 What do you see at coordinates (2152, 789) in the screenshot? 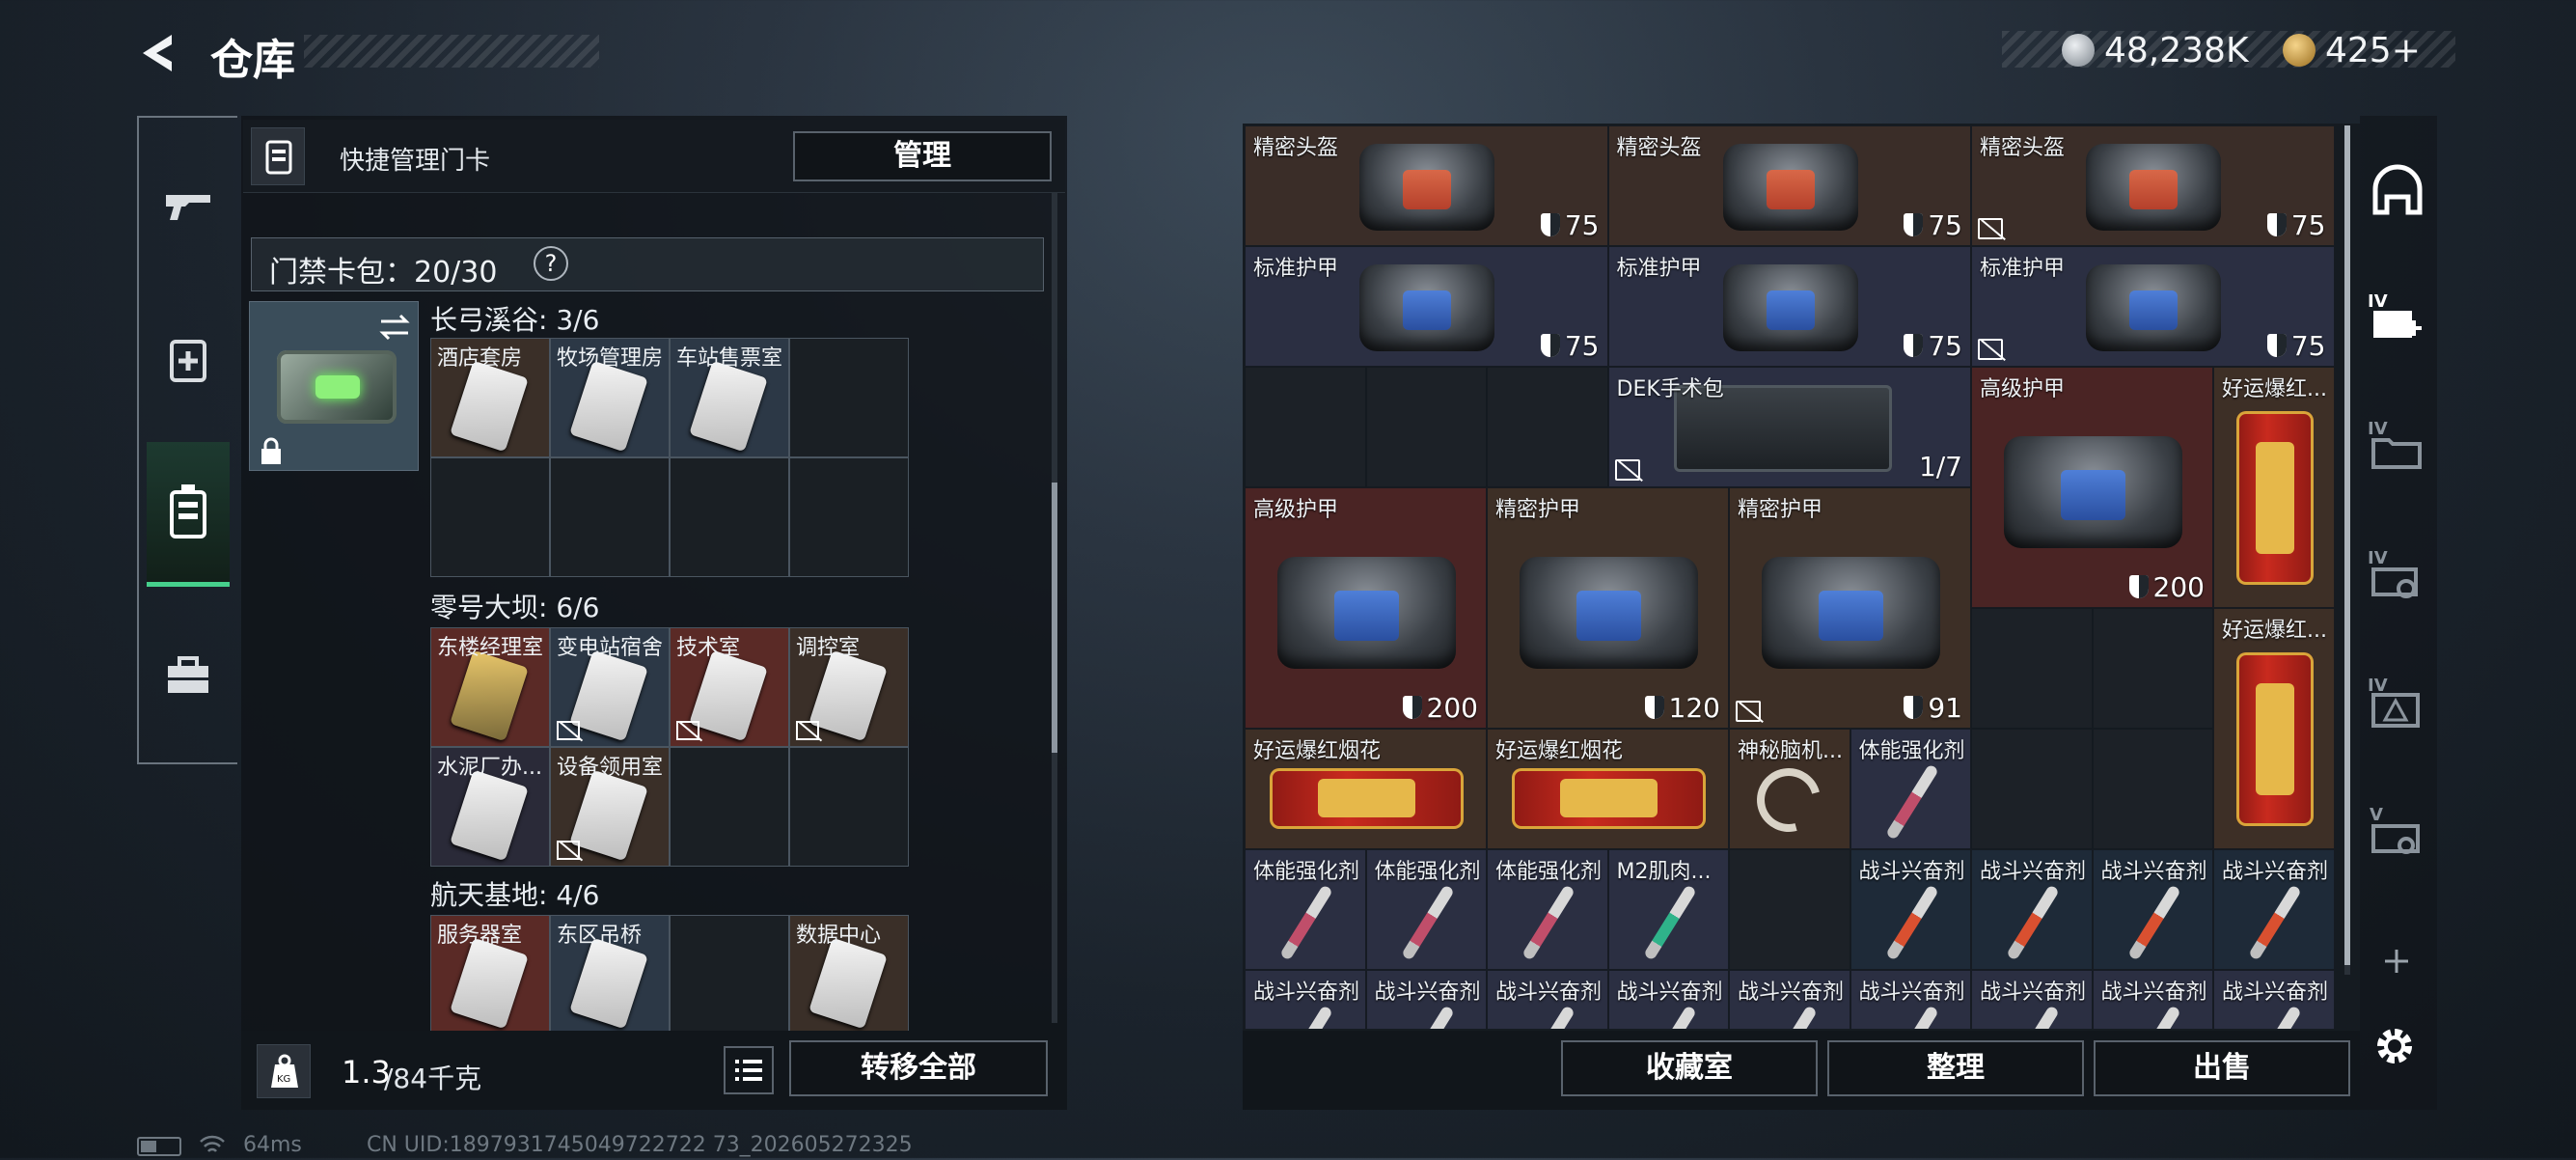
I see `empty-slot` at bounding box center [2152, 789].